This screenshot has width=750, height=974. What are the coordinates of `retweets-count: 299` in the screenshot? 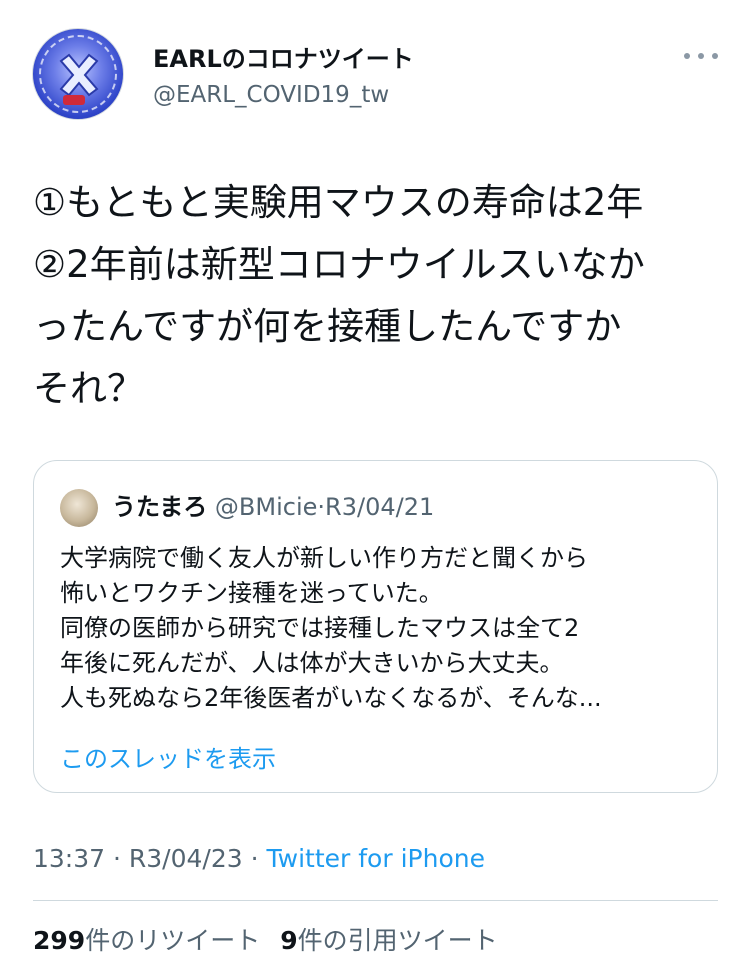 It's located at (59, 940).